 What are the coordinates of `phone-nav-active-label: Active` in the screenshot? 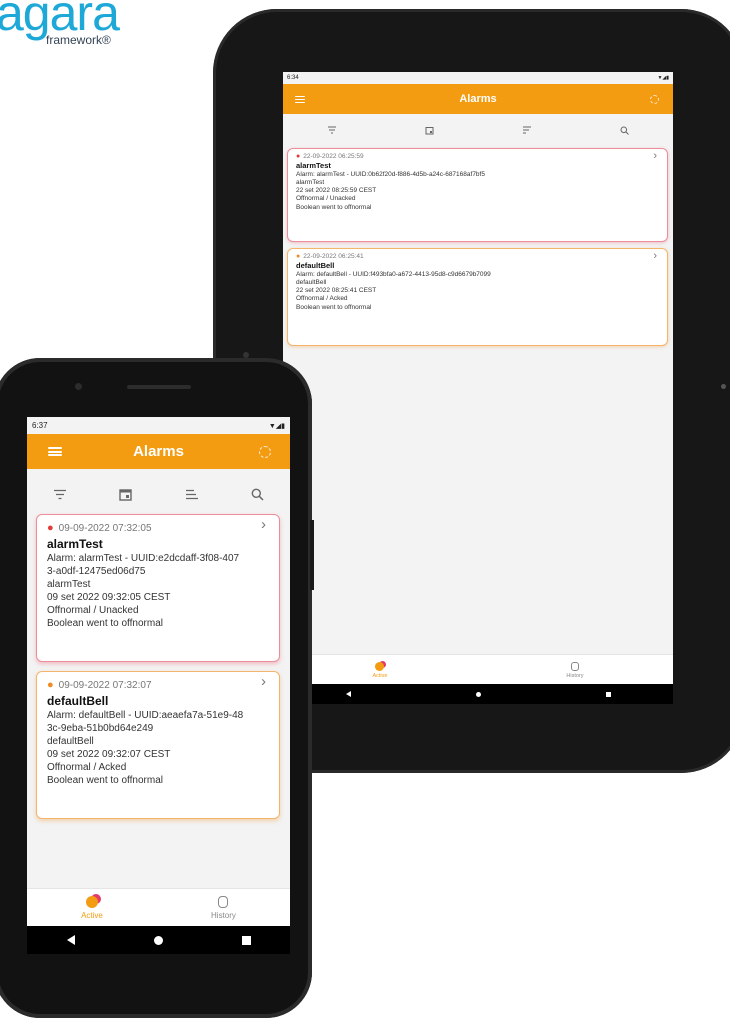 It's located at (92, 915).